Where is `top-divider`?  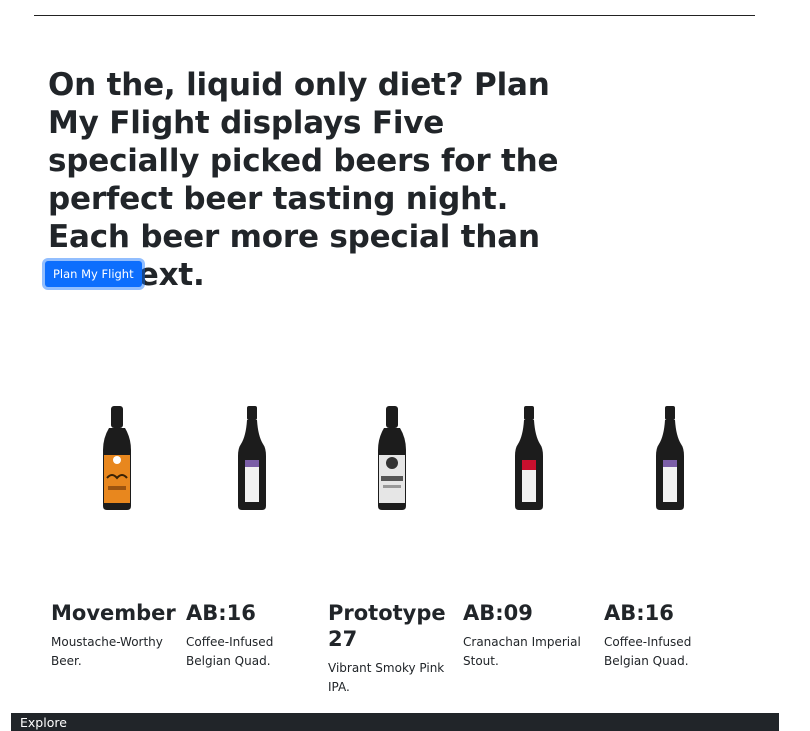
top-divider is located at coordinates (394, 15).